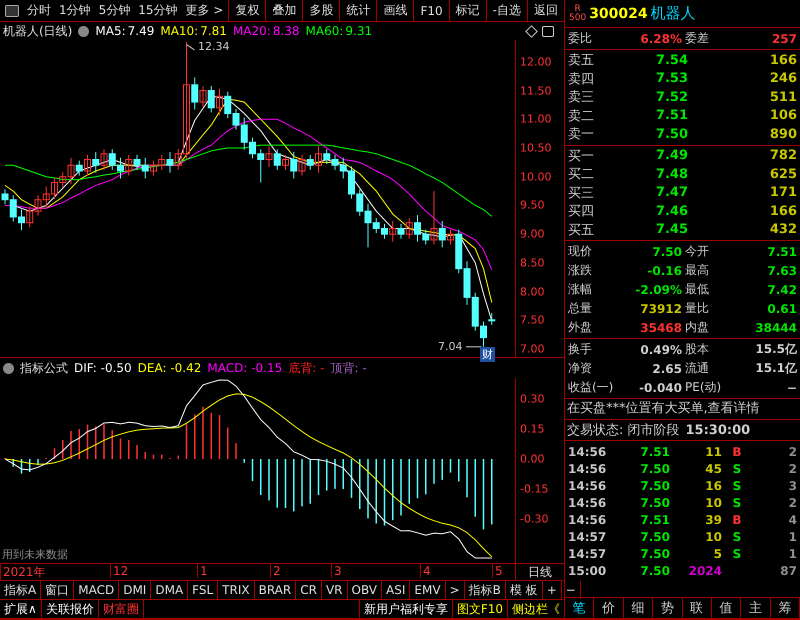 This screenshot has height=620, width=800. I want to click on price-axis-label: 8.50, so click(532, 263).